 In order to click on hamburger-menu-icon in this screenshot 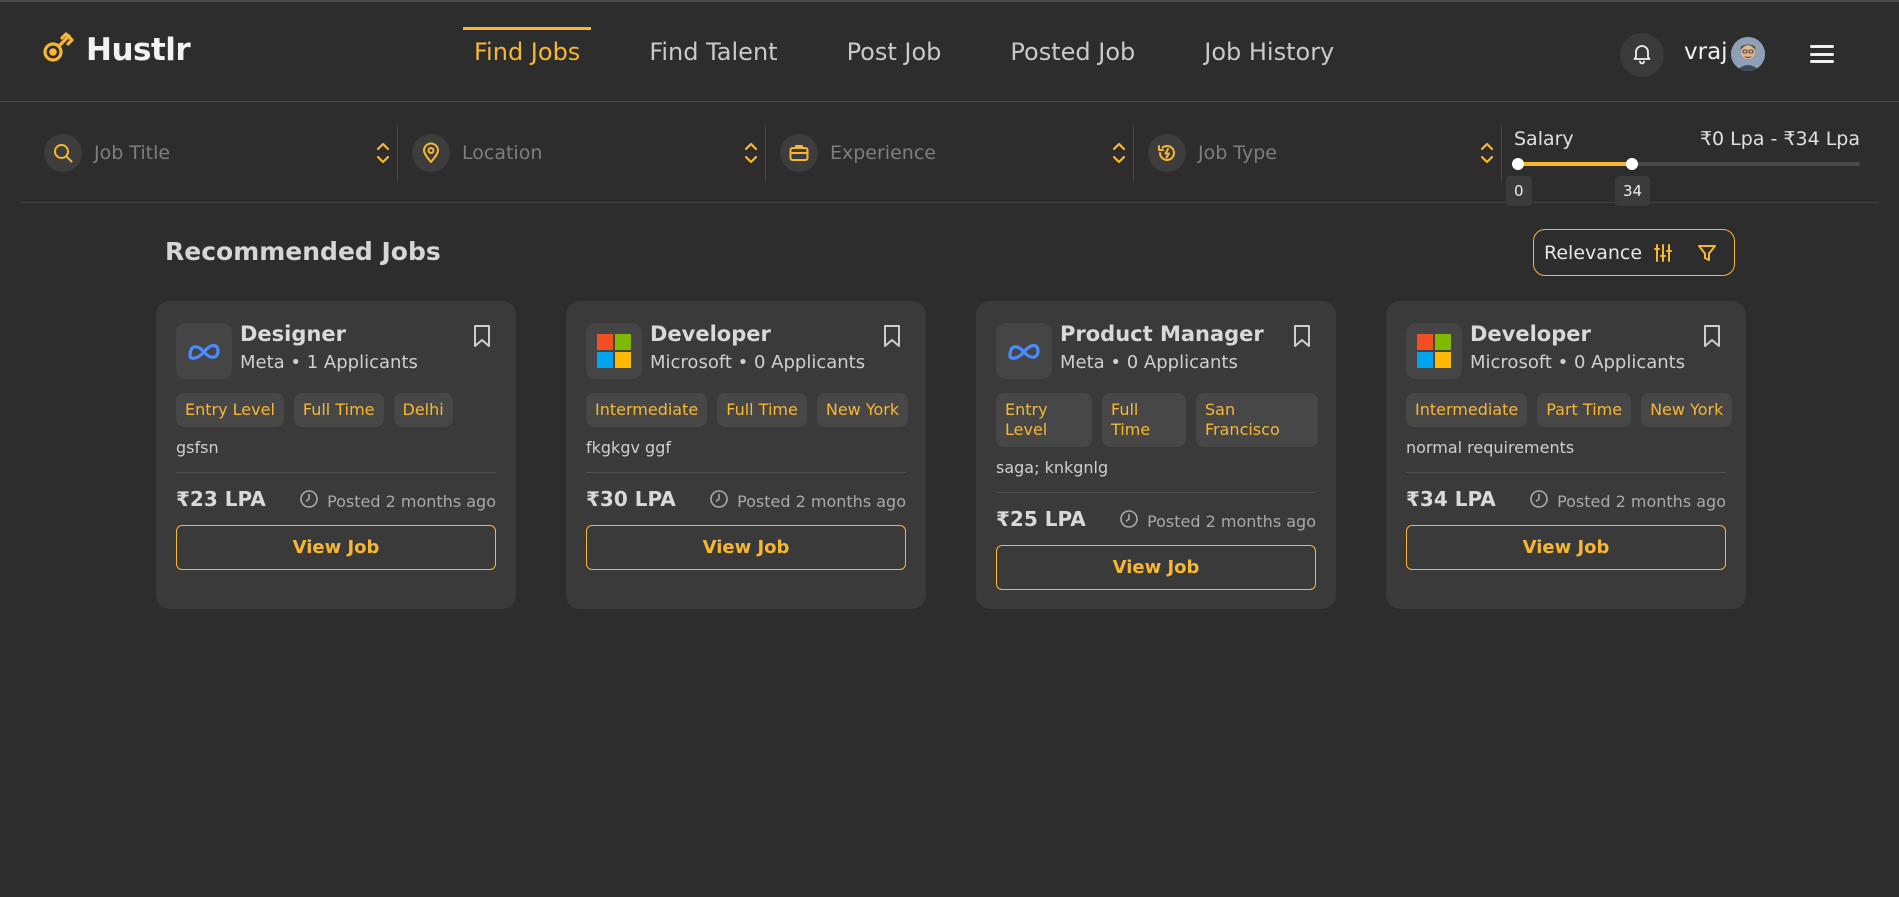, I will do `click(1822, 54)`.